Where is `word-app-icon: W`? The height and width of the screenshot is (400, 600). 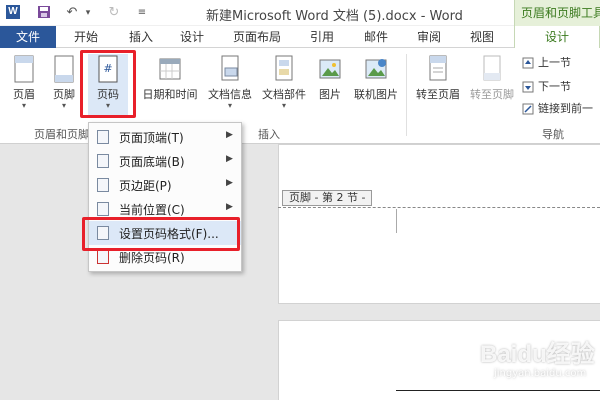 word-app-icon: W is located at coordinates (13, 12).